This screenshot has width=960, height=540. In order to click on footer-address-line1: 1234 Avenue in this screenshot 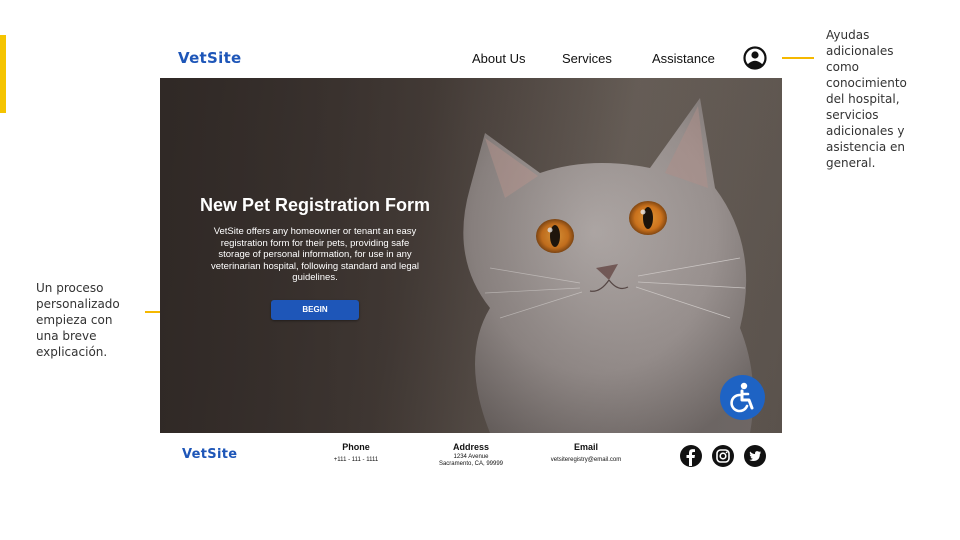, I will do `click(471, 457)`.